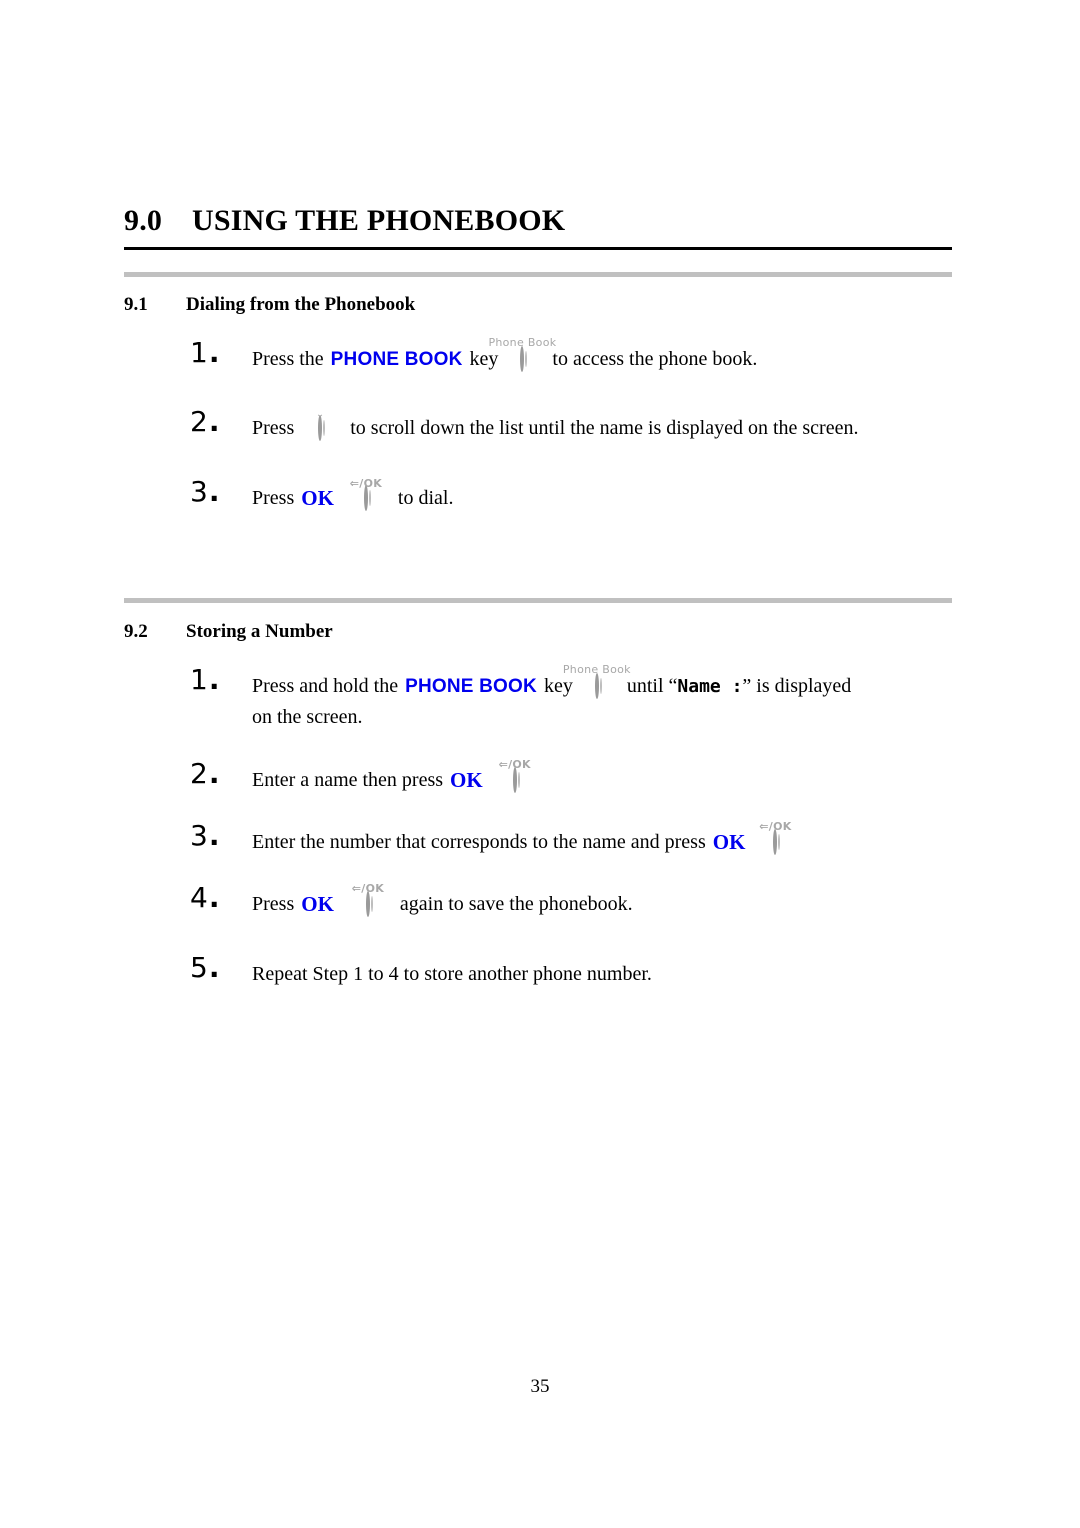  I want to click on display-text-name-prompt: Name :, so click(710, 686).